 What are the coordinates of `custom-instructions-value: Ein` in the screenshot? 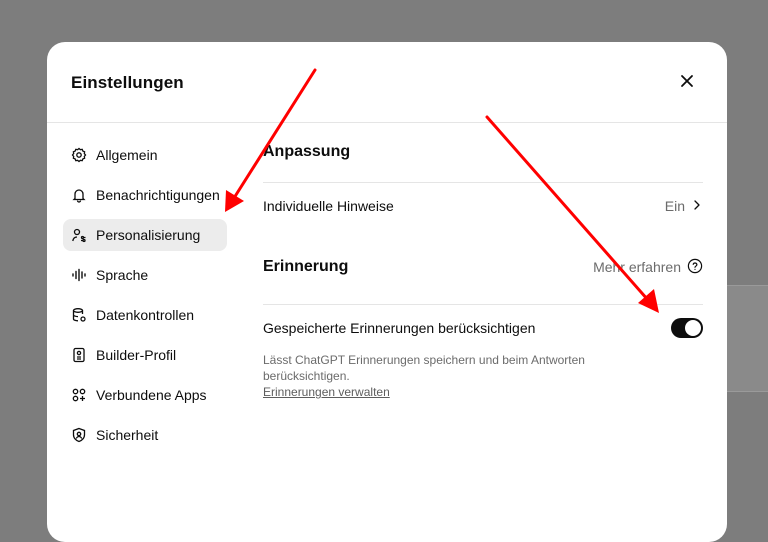 It's located at (674, 206).